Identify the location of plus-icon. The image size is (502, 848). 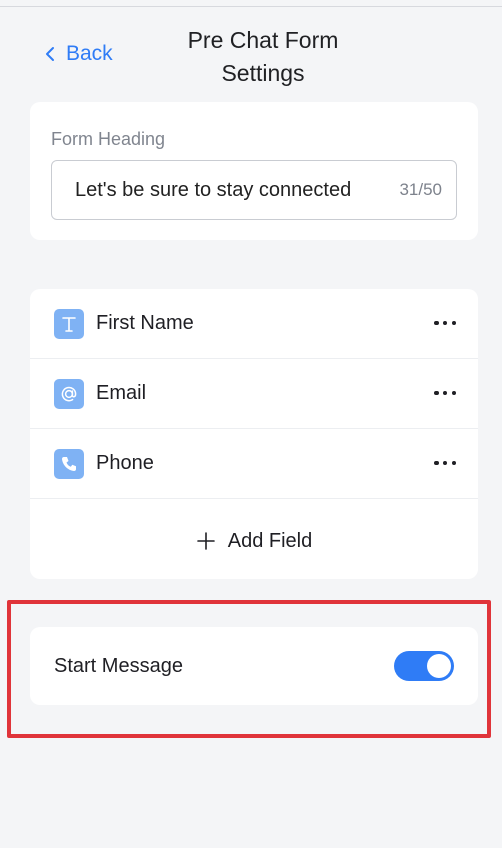
(205, 541).